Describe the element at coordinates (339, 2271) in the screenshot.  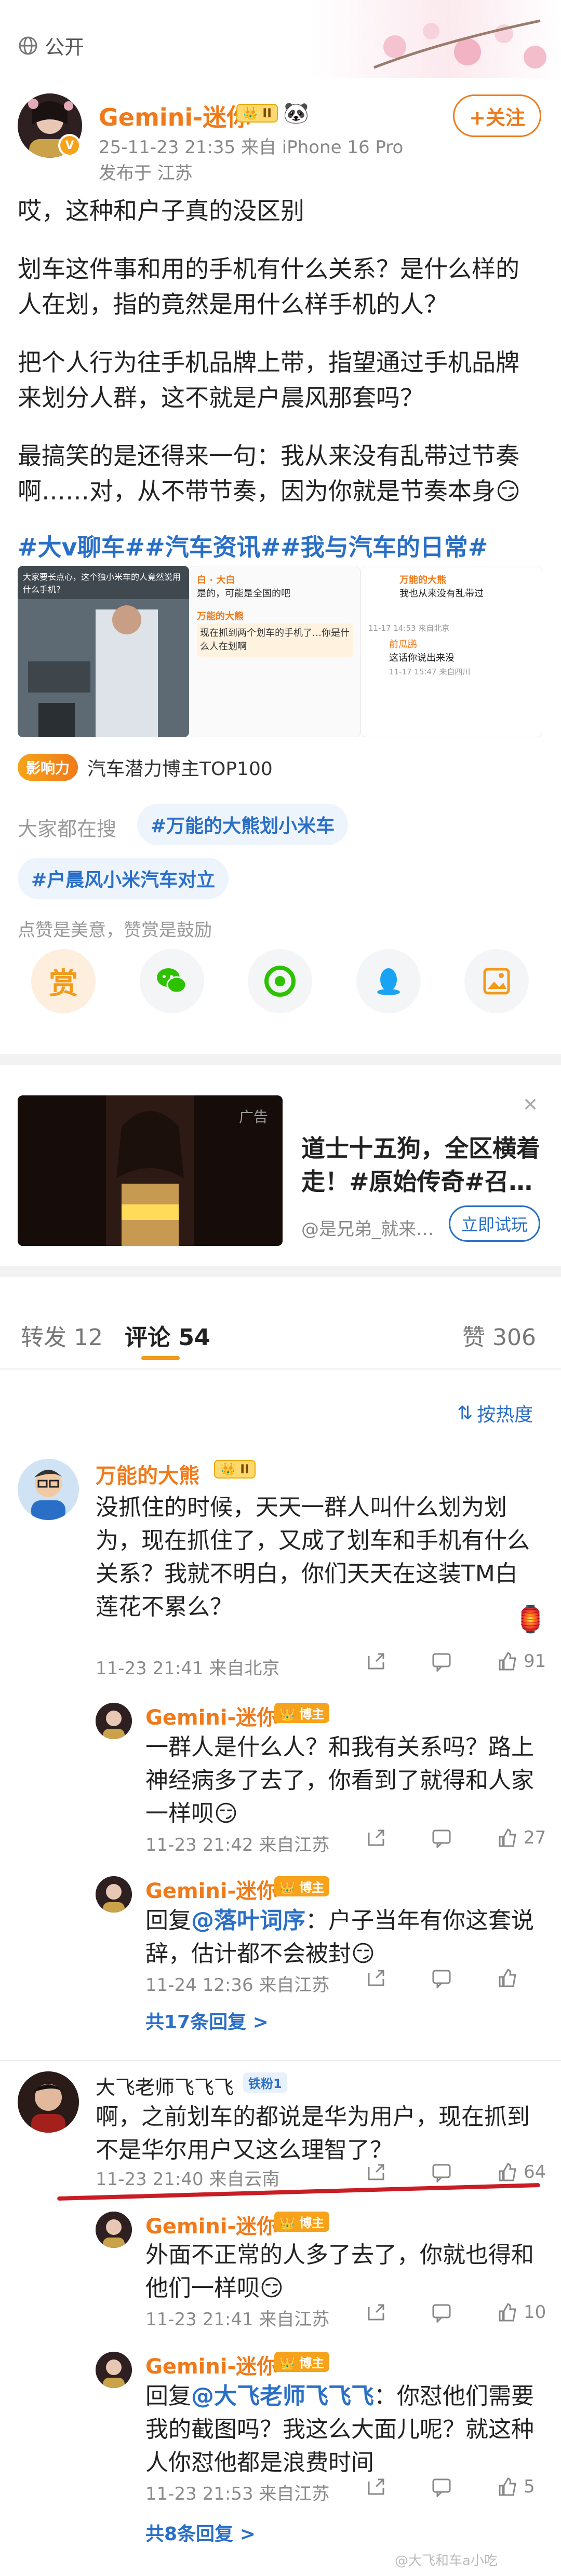
I see `reply-text: 外面不正常的人多了去了，你就也得和他们一样呗😏` at that location.